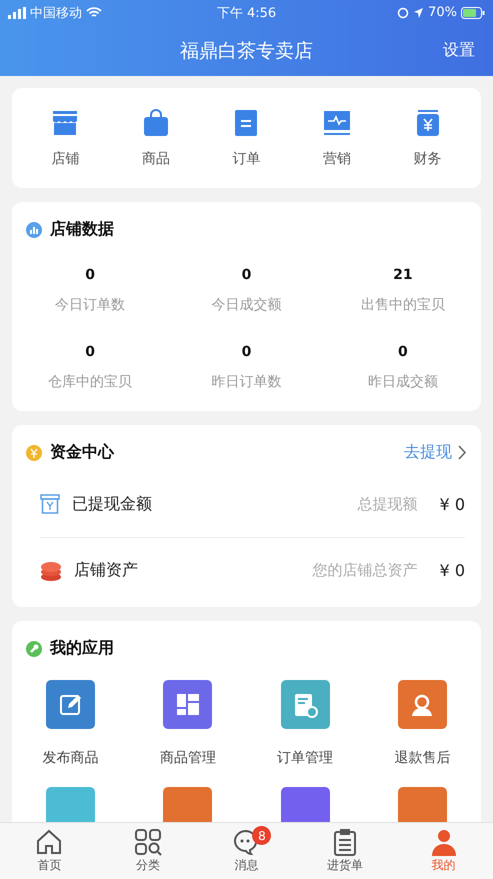 The image size is (493, 879). Describe the element at coordinates (443, 12) in the screenshot. I see `battery-percent: 70%` at that location.